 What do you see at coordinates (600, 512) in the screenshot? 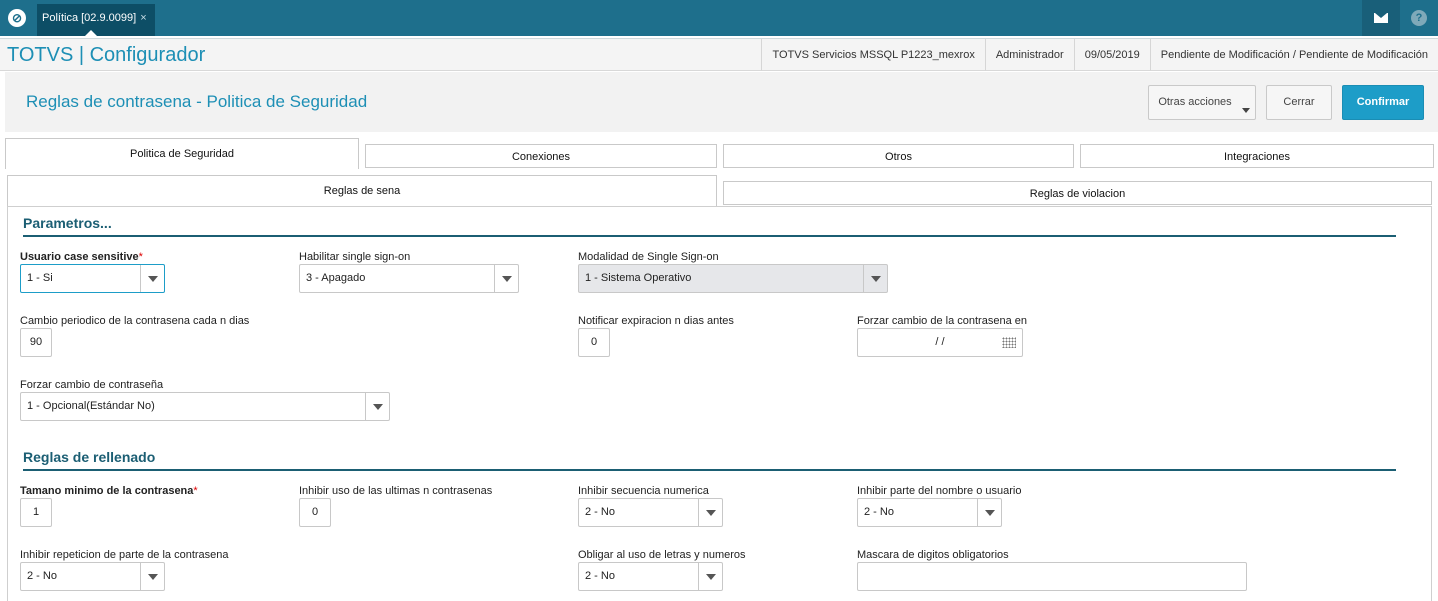
I see `inhibir-secuencia-value: 2 - No` at bounding box center [600, 512].